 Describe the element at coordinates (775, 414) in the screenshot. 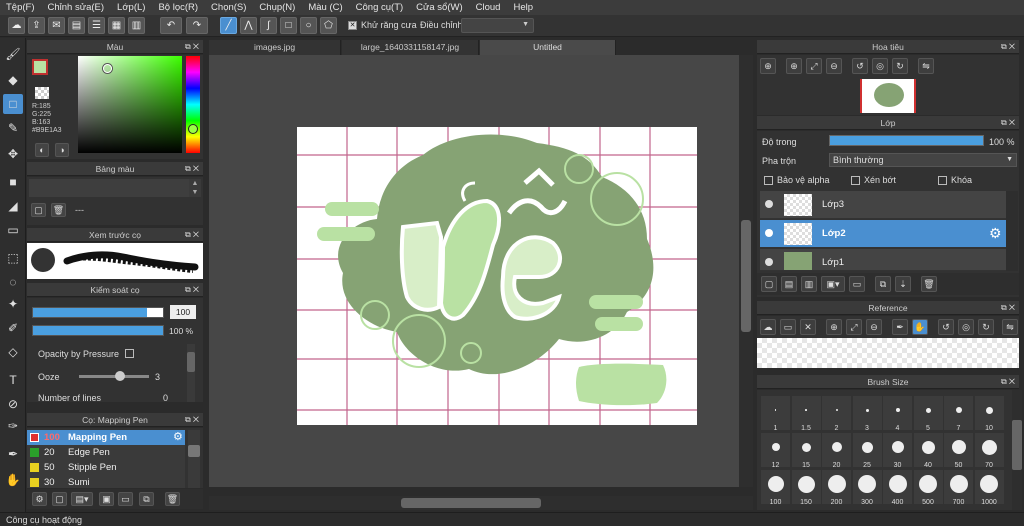

I see `brush-size-cell: 1` at that location.